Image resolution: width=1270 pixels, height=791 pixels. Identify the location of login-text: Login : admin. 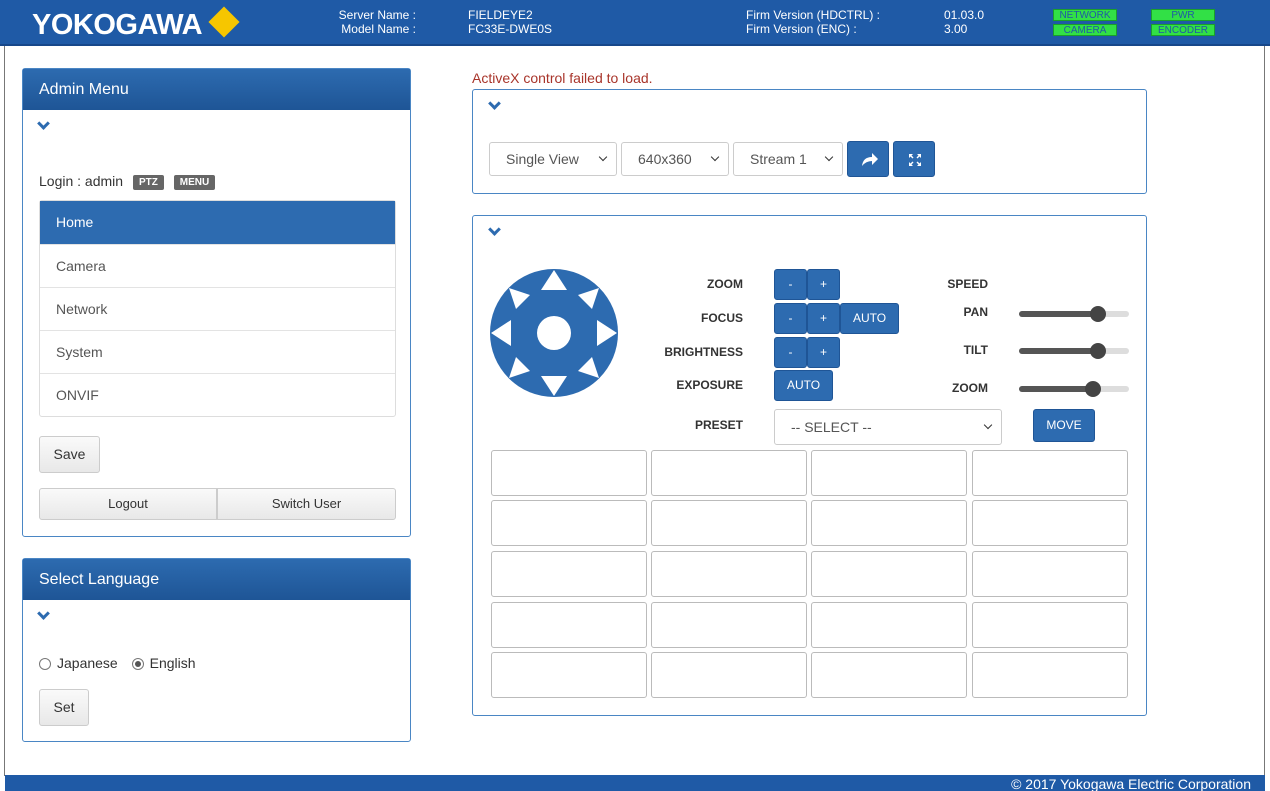
(81, 181).